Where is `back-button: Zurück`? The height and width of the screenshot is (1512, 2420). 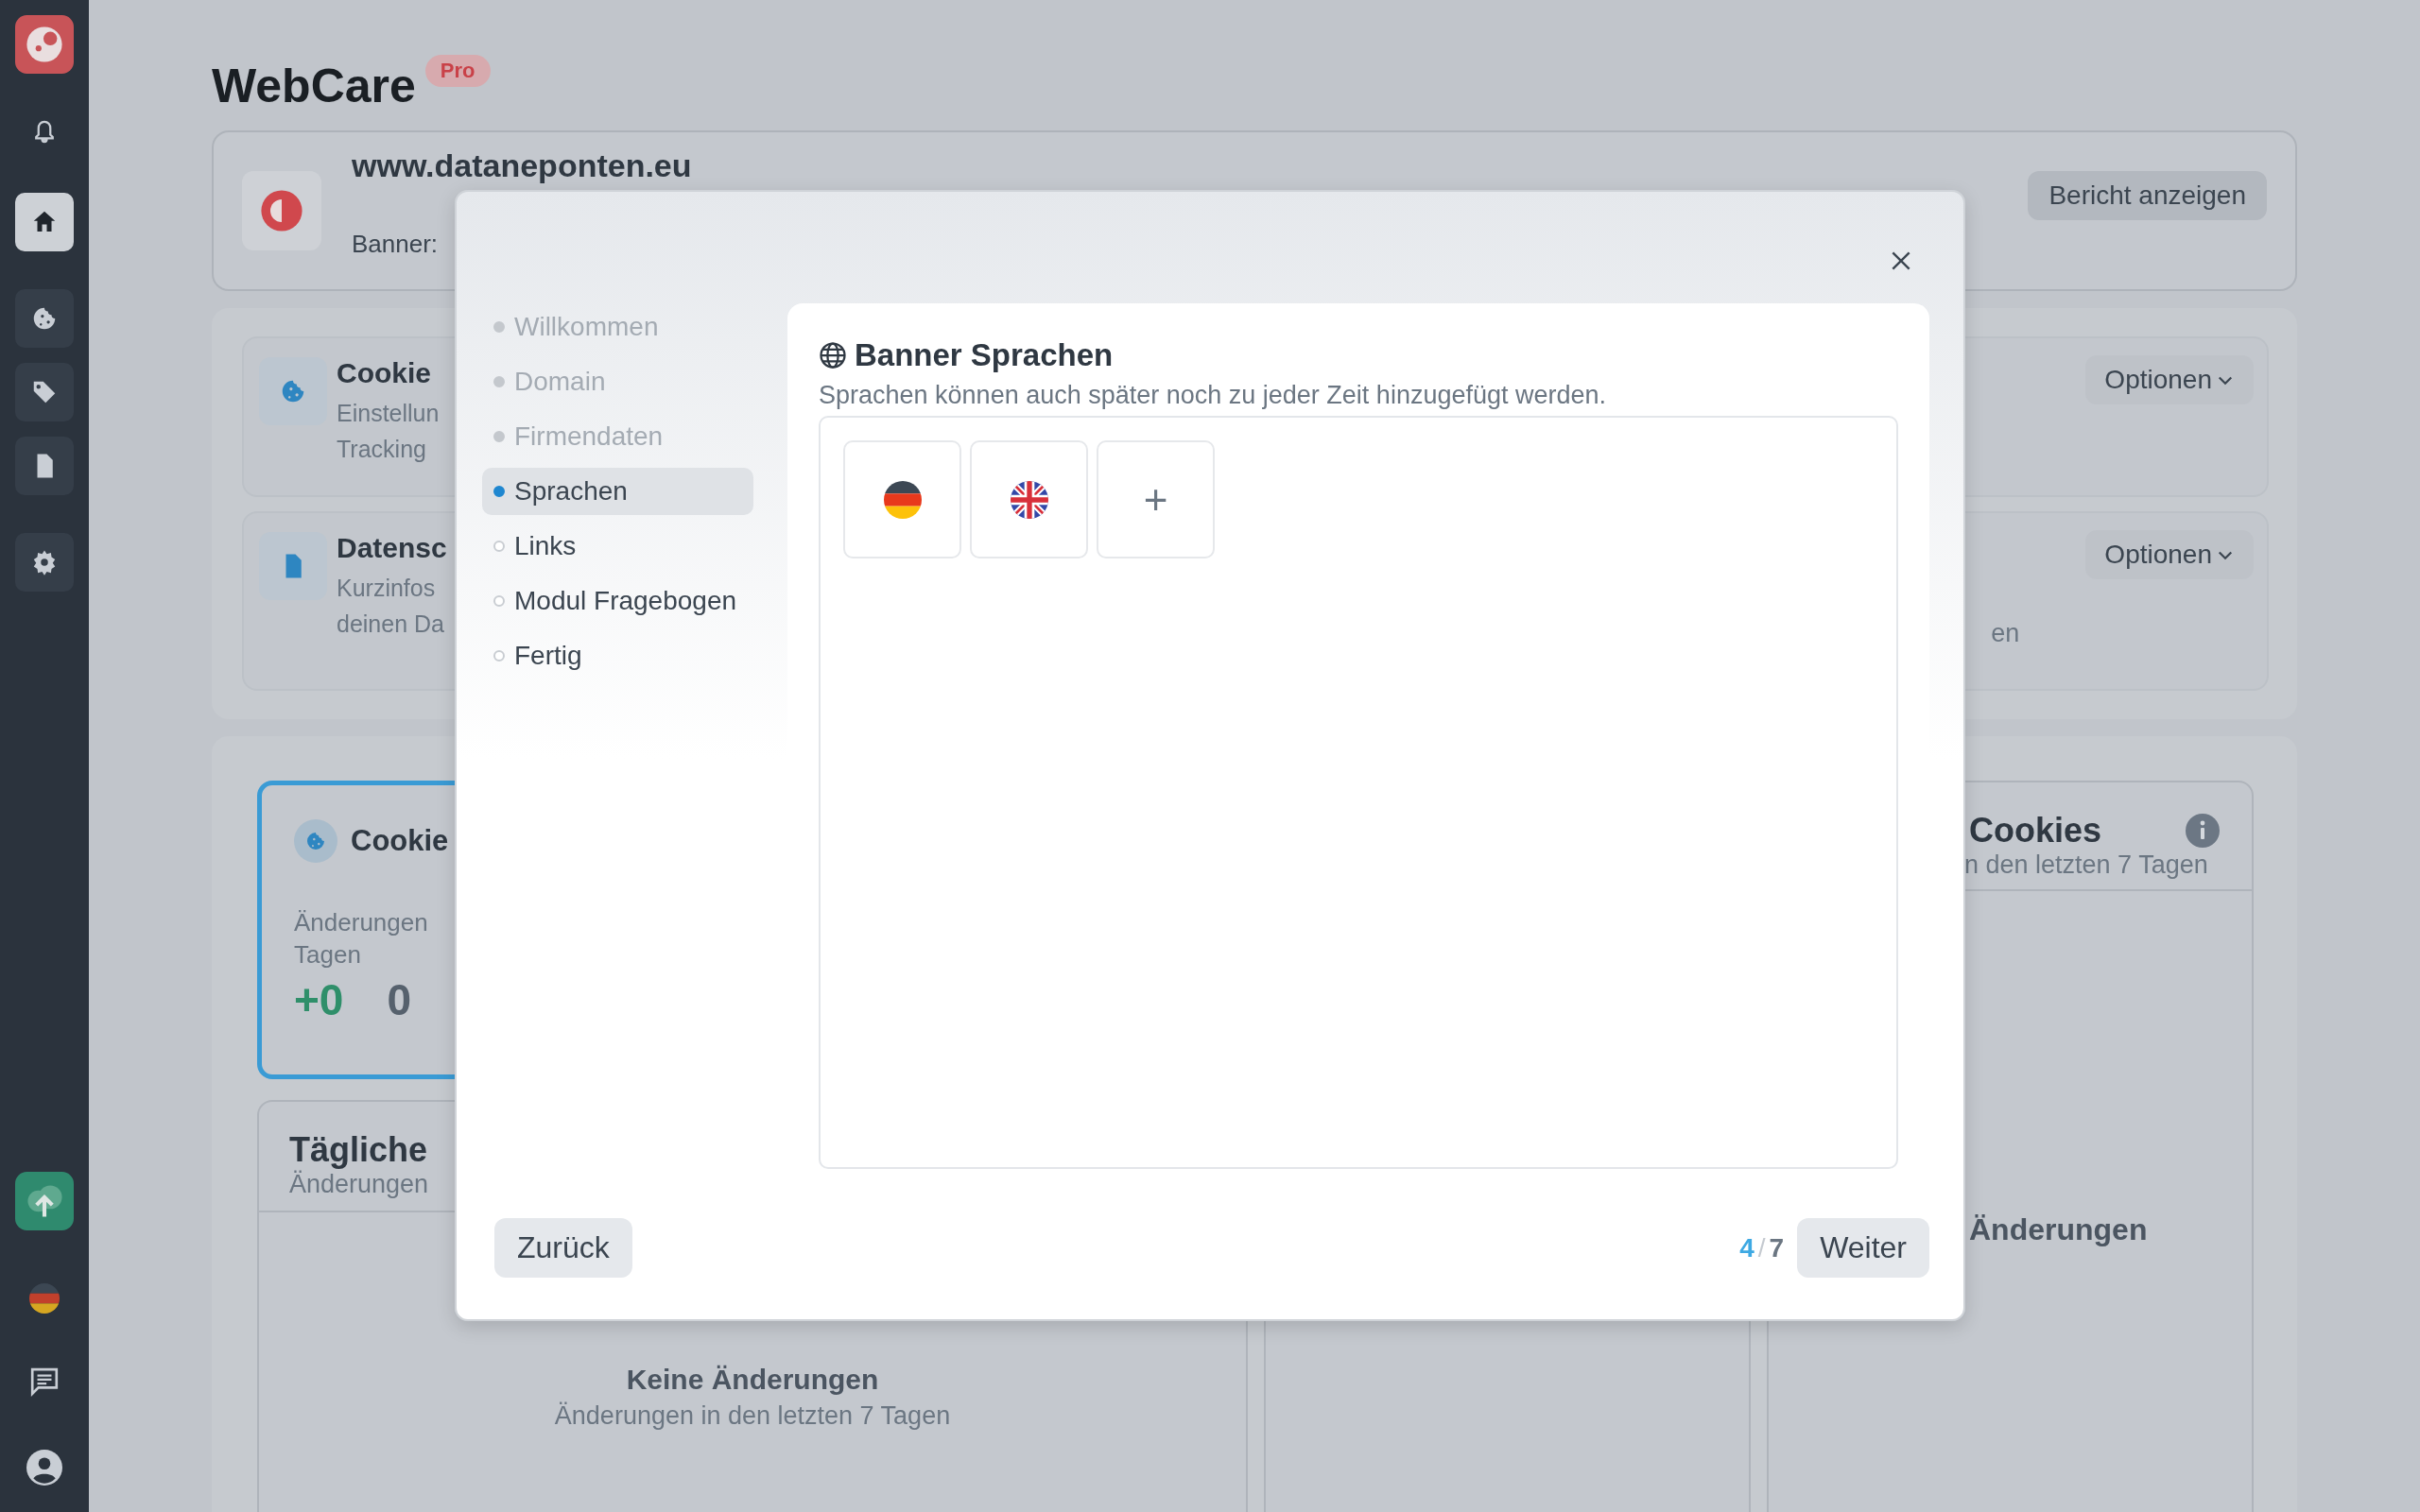 back-button: Zurück is located at coordinates (563, 1248).